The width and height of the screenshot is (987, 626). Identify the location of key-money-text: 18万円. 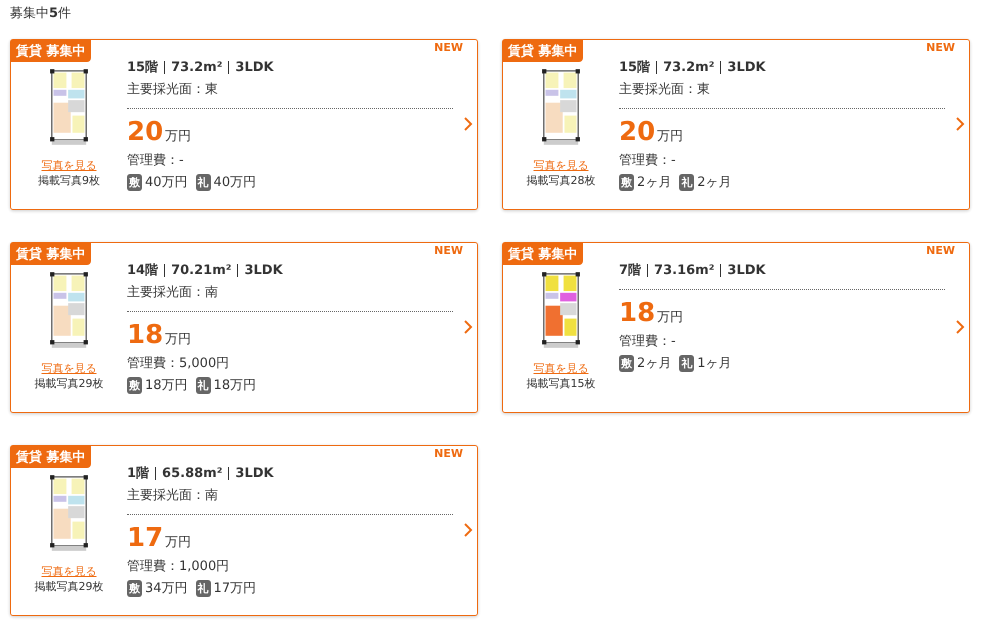
(235, 385).